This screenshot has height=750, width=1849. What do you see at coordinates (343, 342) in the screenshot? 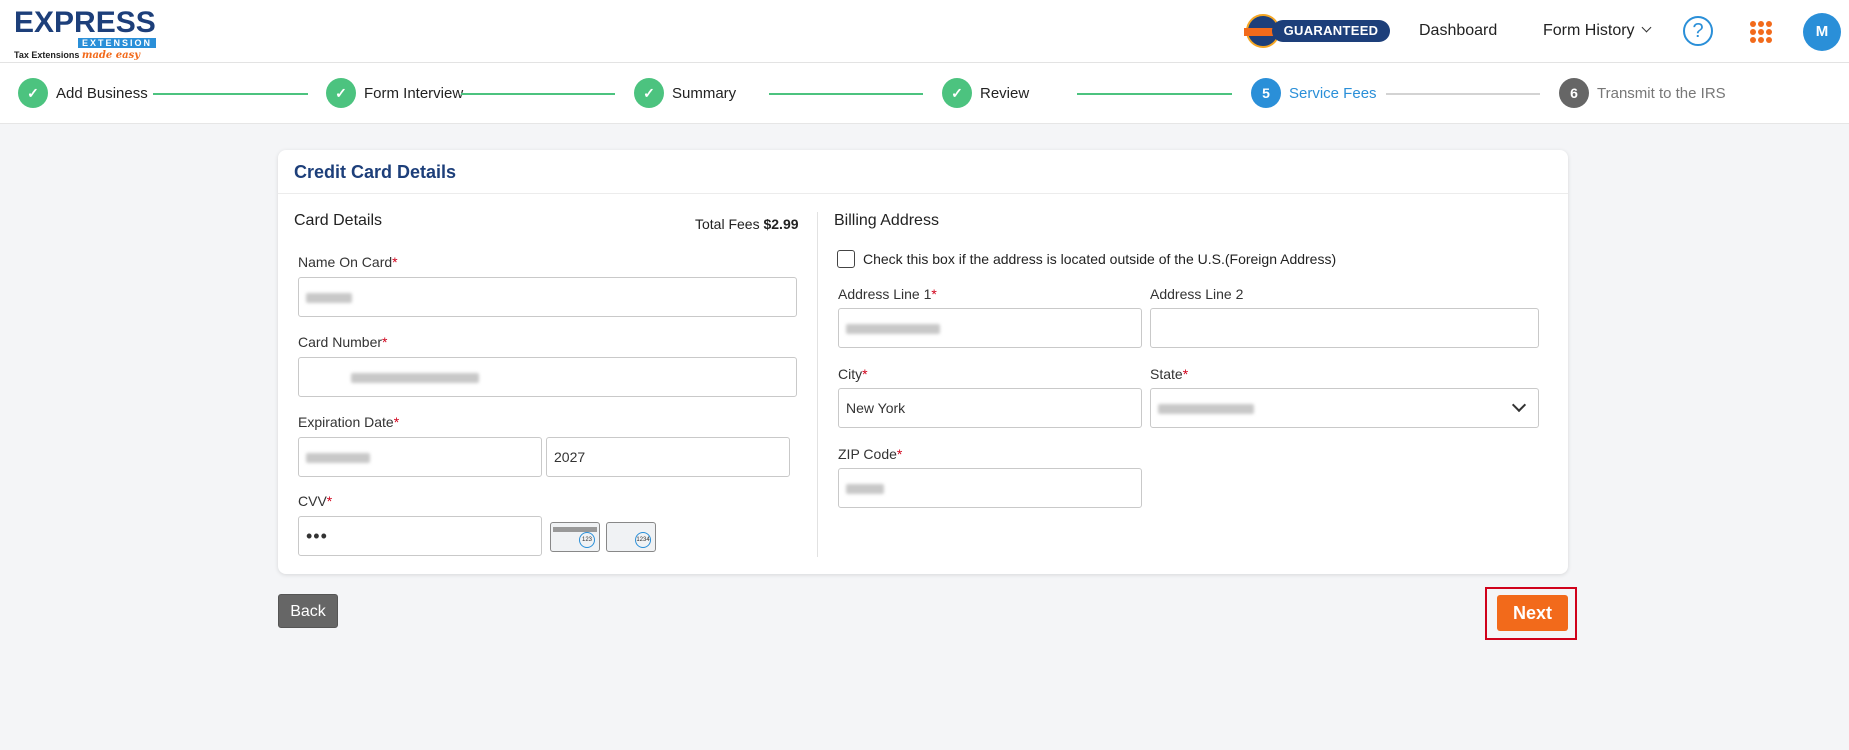
I see `card-number-label: Card Number*` at bounding box center [343, 342].